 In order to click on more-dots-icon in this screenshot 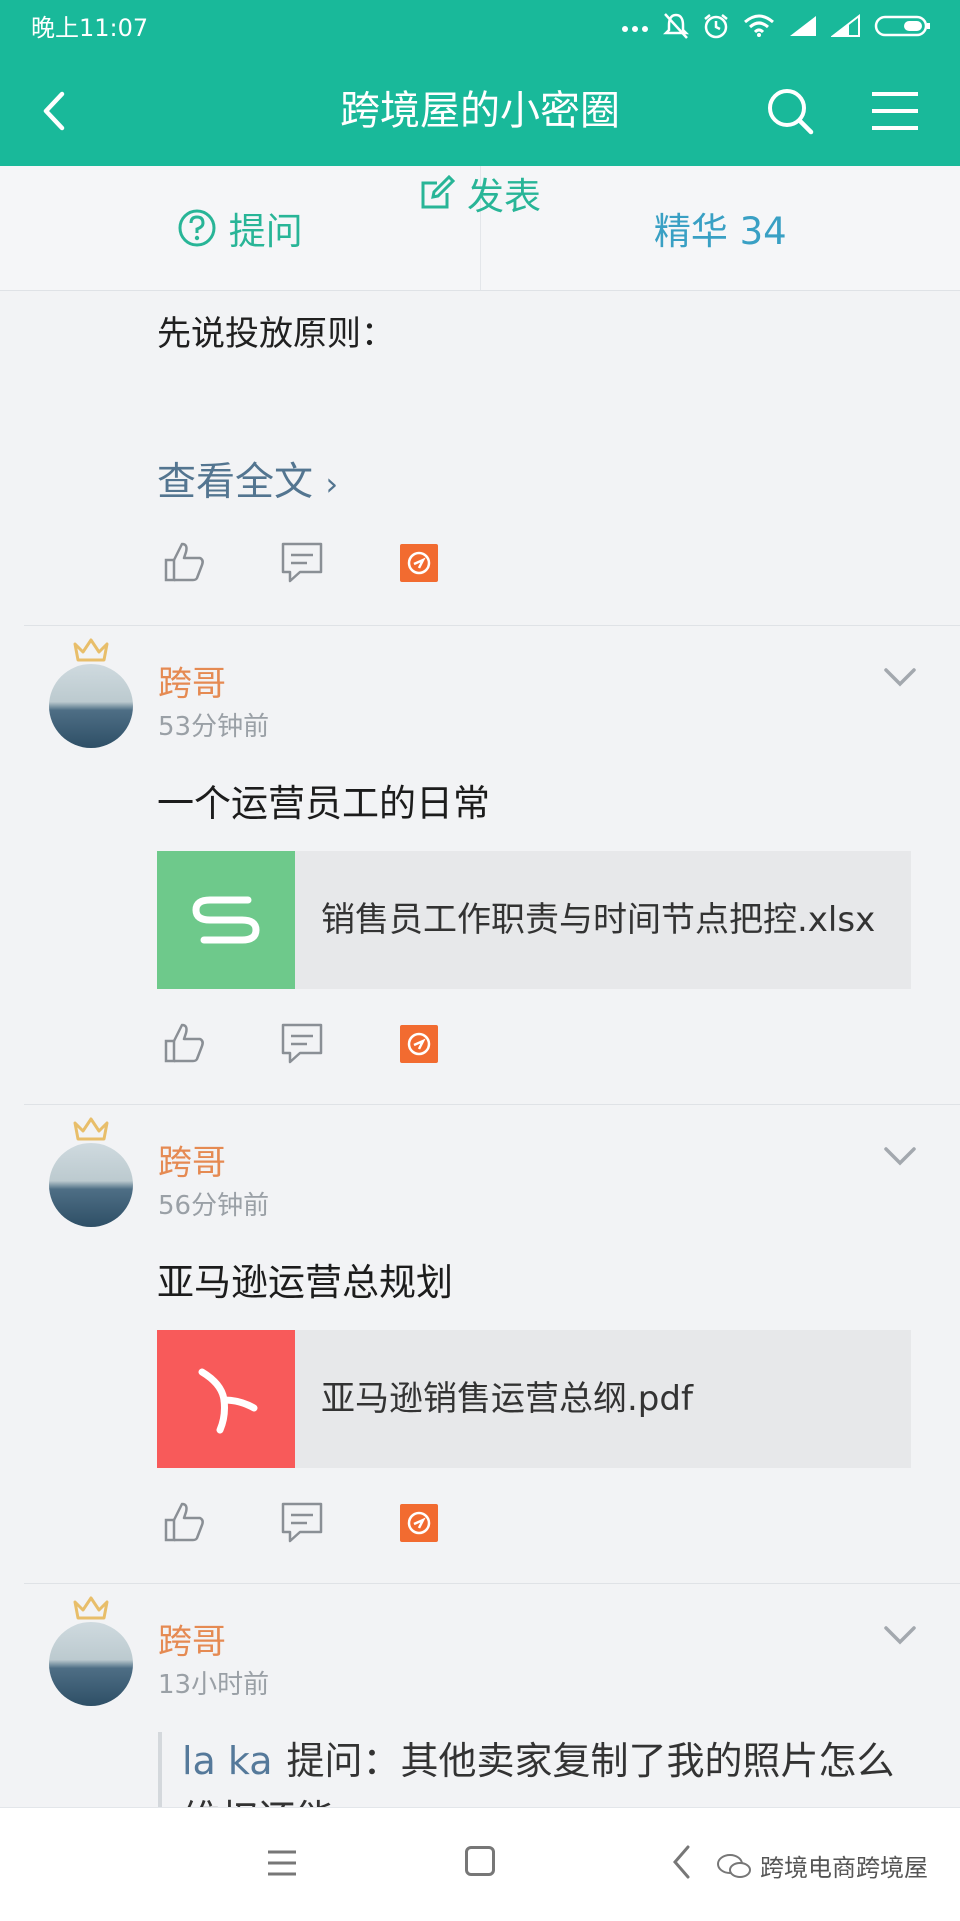, I will do `click(635, 28)`.